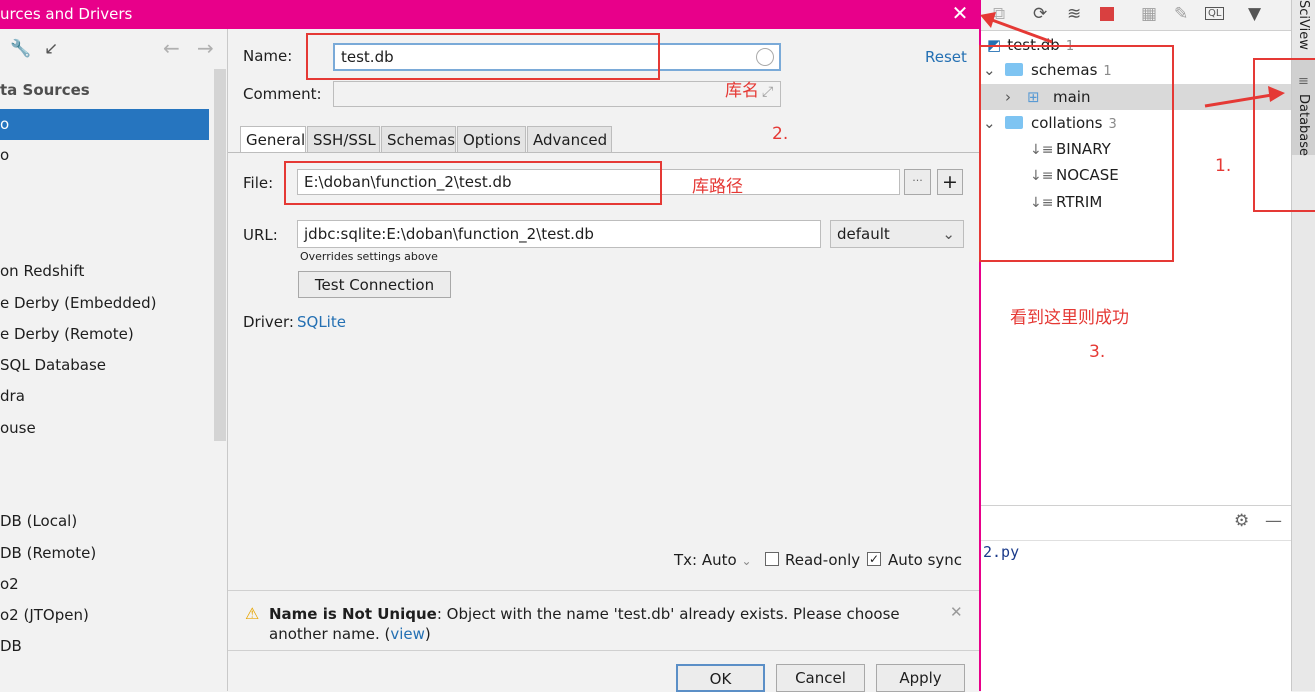  Describe the element at coordinates (1022, 31) in the screenshot. I see `arrow-to-close` at that location.